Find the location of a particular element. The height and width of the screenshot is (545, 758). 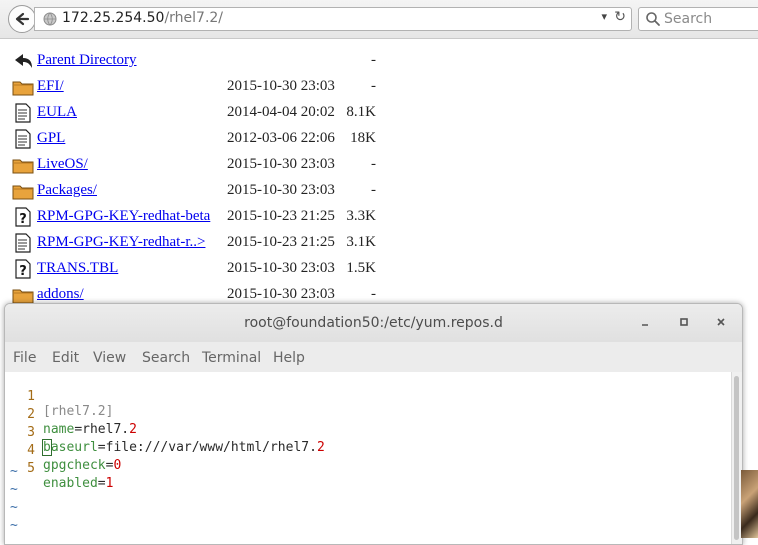

menu-terminal: Terminal is located at coordinates (231, 358).